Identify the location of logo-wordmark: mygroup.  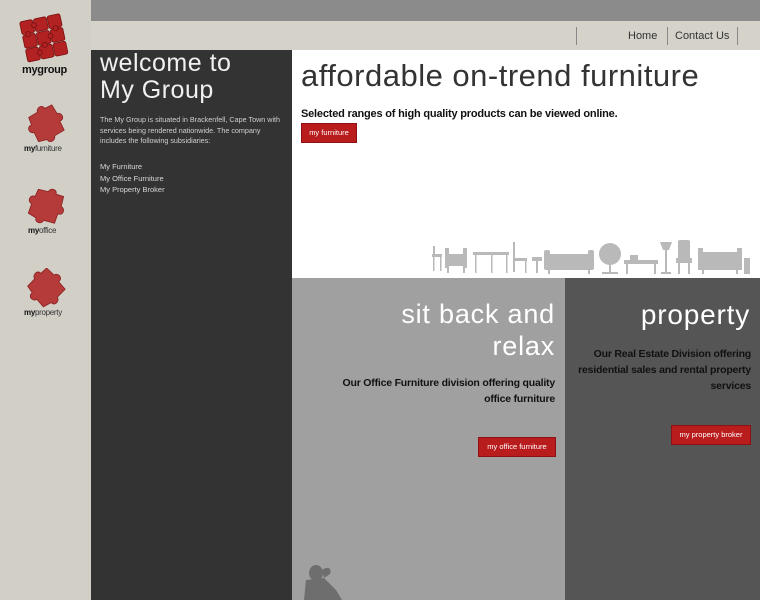
(44, 70).